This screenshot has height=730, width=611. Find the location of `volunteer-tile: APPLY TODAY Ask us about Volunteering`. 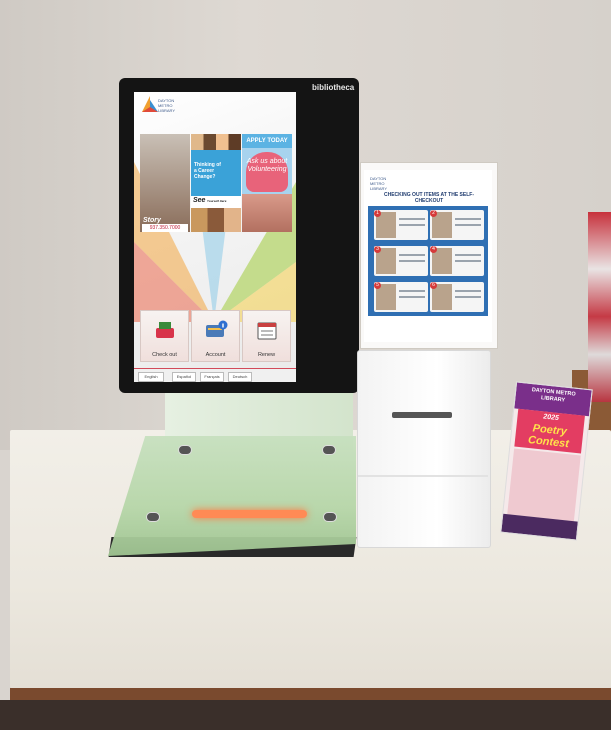

volunteer-tile: APPLY TODAY Ask us about Volunteering is located at coordinates (267, 183).